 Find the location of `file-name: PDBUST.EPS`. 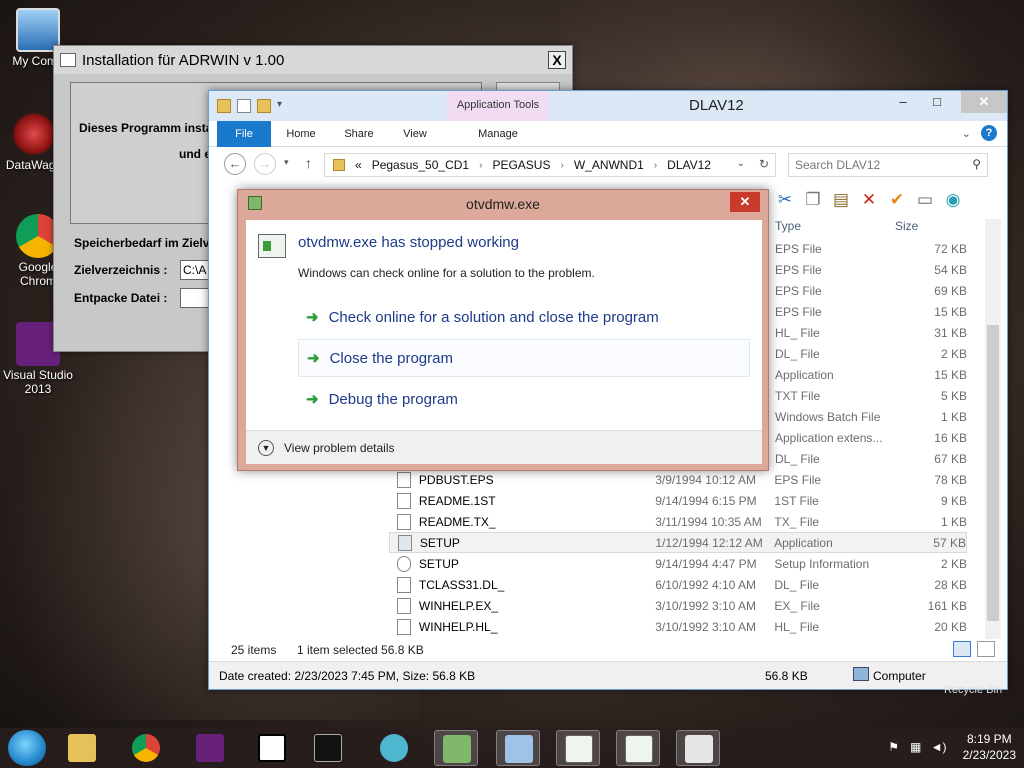

file-name: PDBUST.EPS is located at coordinates (456, 479).